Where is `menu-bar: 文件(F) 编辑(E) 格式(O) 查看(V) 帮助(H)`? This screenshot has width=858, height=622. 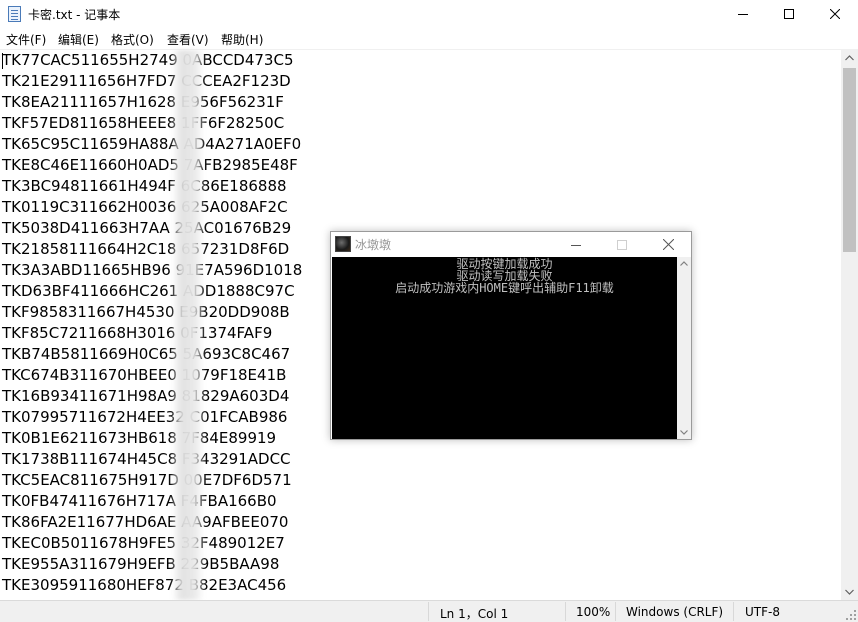 menu-bar: 文件(F) 编辑(E) 格式(O) 查看(V) 帮助(H) is located at coordinates (429, 38).